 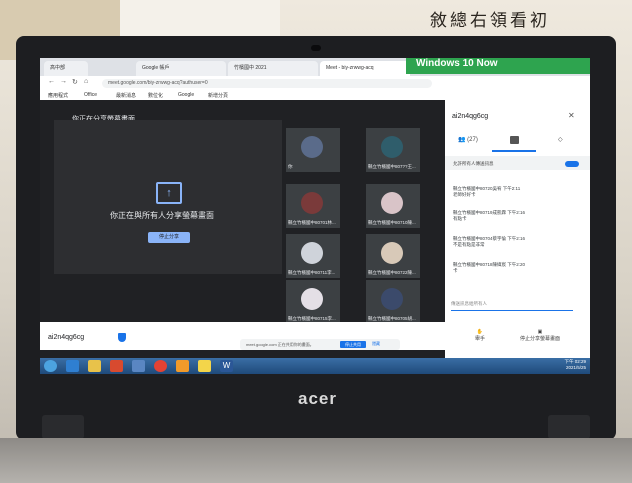 What do you see at coordinates (267, 83) in the screenshot?
I see `url-field: meet.google.com/biy-zrwwg-acq?authuser=0` at bounding box center [267, 83].